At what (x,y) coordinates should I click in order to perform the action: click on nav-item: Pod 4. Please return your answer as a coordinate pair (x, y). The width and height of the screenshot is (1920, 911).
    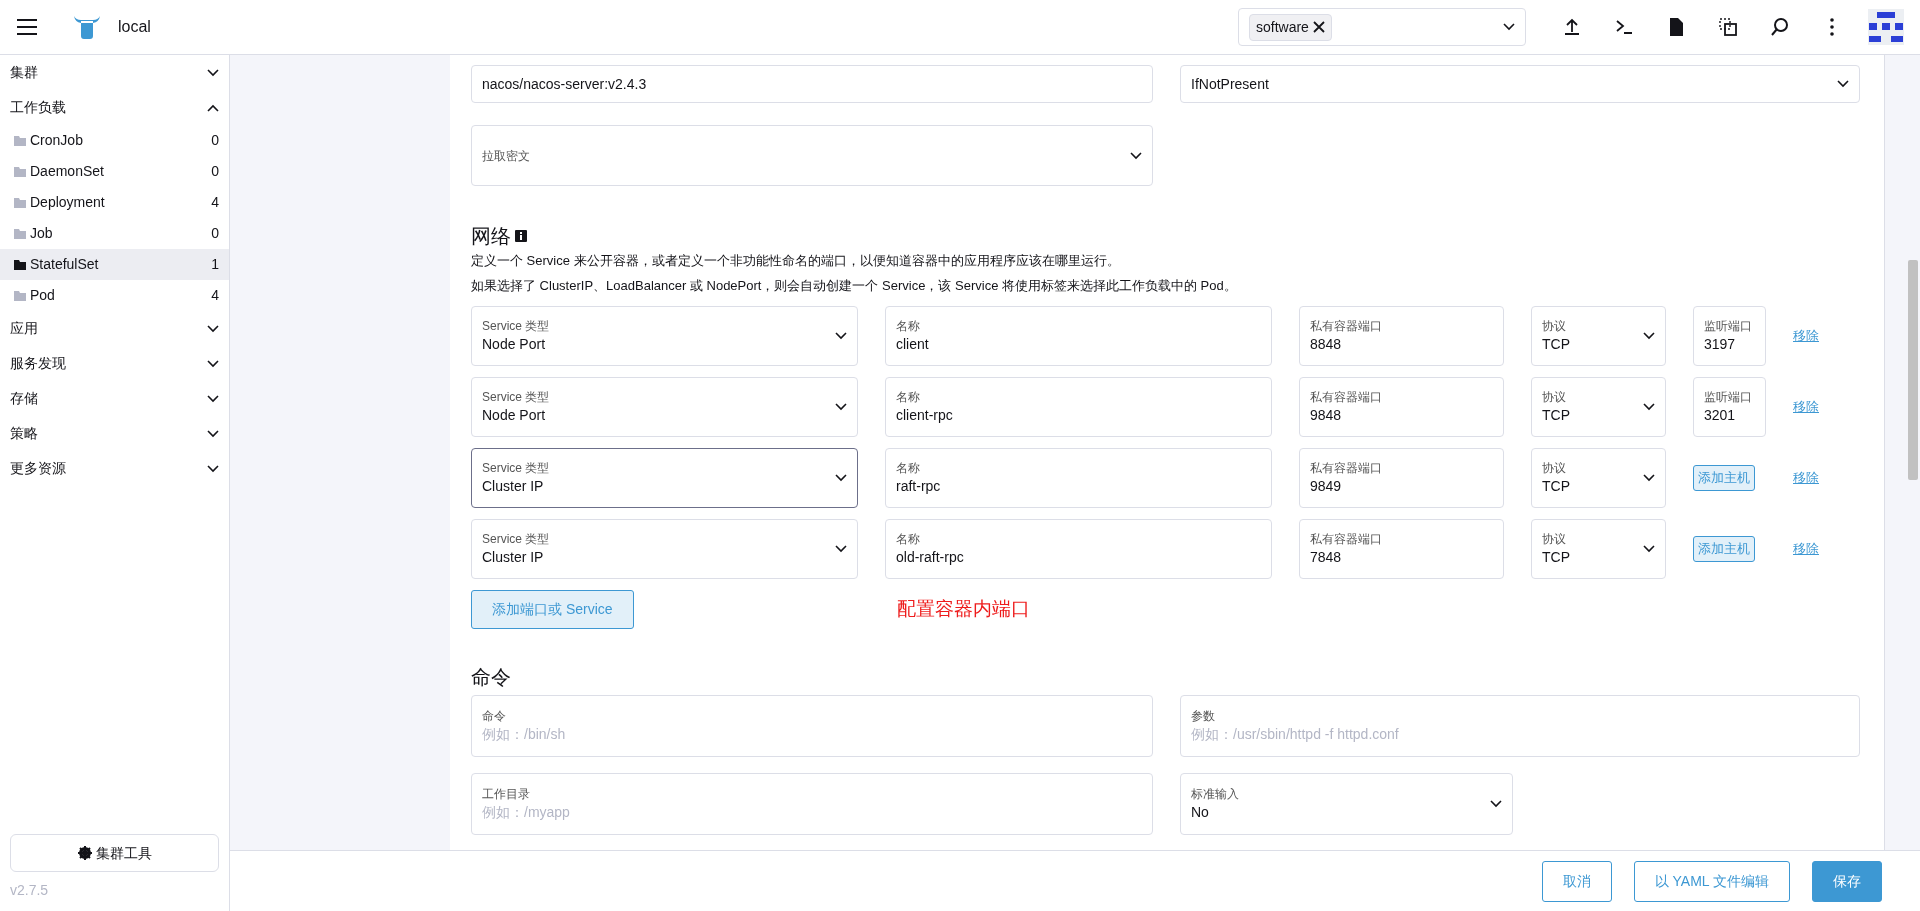
    Looking at the image, I should click on (114, 295).